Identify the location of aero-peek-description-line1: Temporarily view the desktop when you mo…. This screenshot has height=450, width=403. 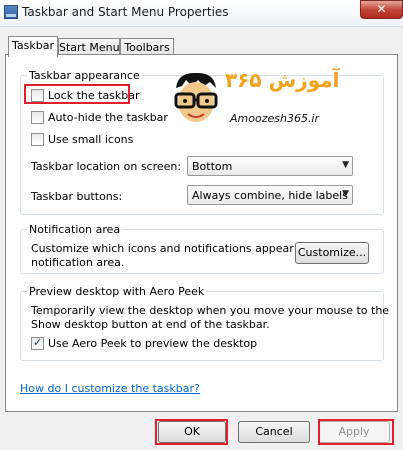
(210, 310).